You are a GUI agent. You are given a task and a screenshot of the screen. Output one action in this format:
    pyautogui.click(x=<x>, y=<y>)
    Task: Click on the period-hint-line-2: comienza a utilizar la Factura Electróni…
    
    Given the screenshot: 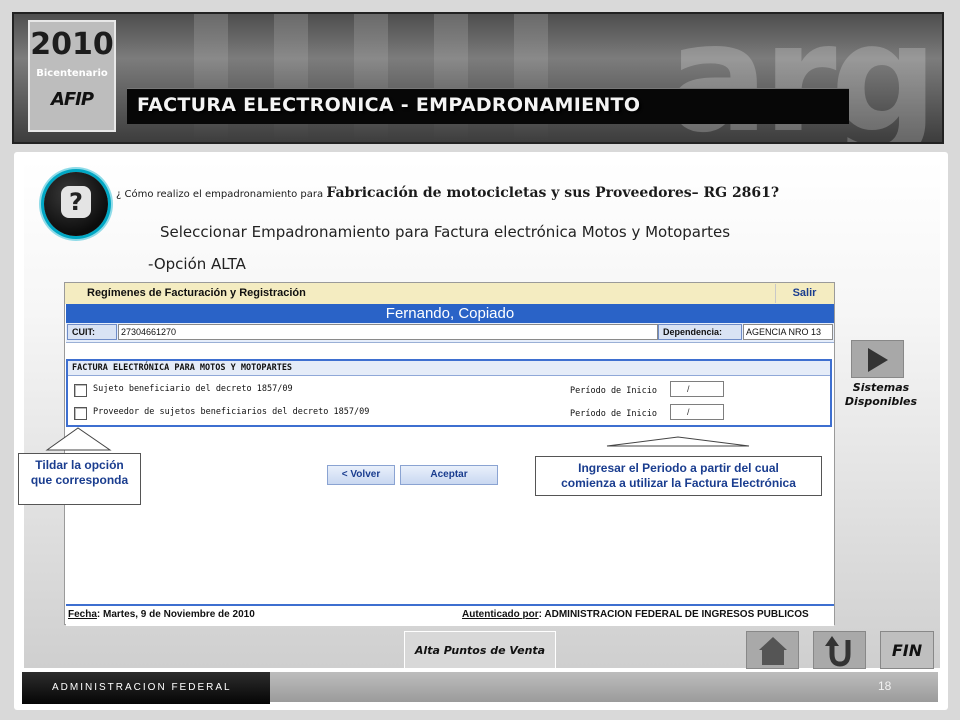 What is the action you would take?
    pyautogui.click(x=678, y=483)
    